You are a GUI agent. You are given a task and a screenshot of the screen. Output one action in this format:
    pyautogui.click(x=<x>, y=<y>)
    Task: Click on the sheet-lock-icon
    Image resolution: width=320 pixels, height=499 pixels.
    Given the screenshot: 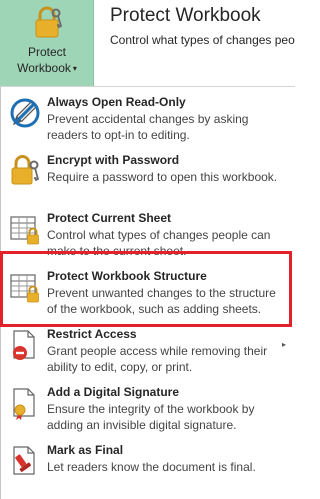 What is the action you would take?
    pyautogui.click(x=24, y=230)
    